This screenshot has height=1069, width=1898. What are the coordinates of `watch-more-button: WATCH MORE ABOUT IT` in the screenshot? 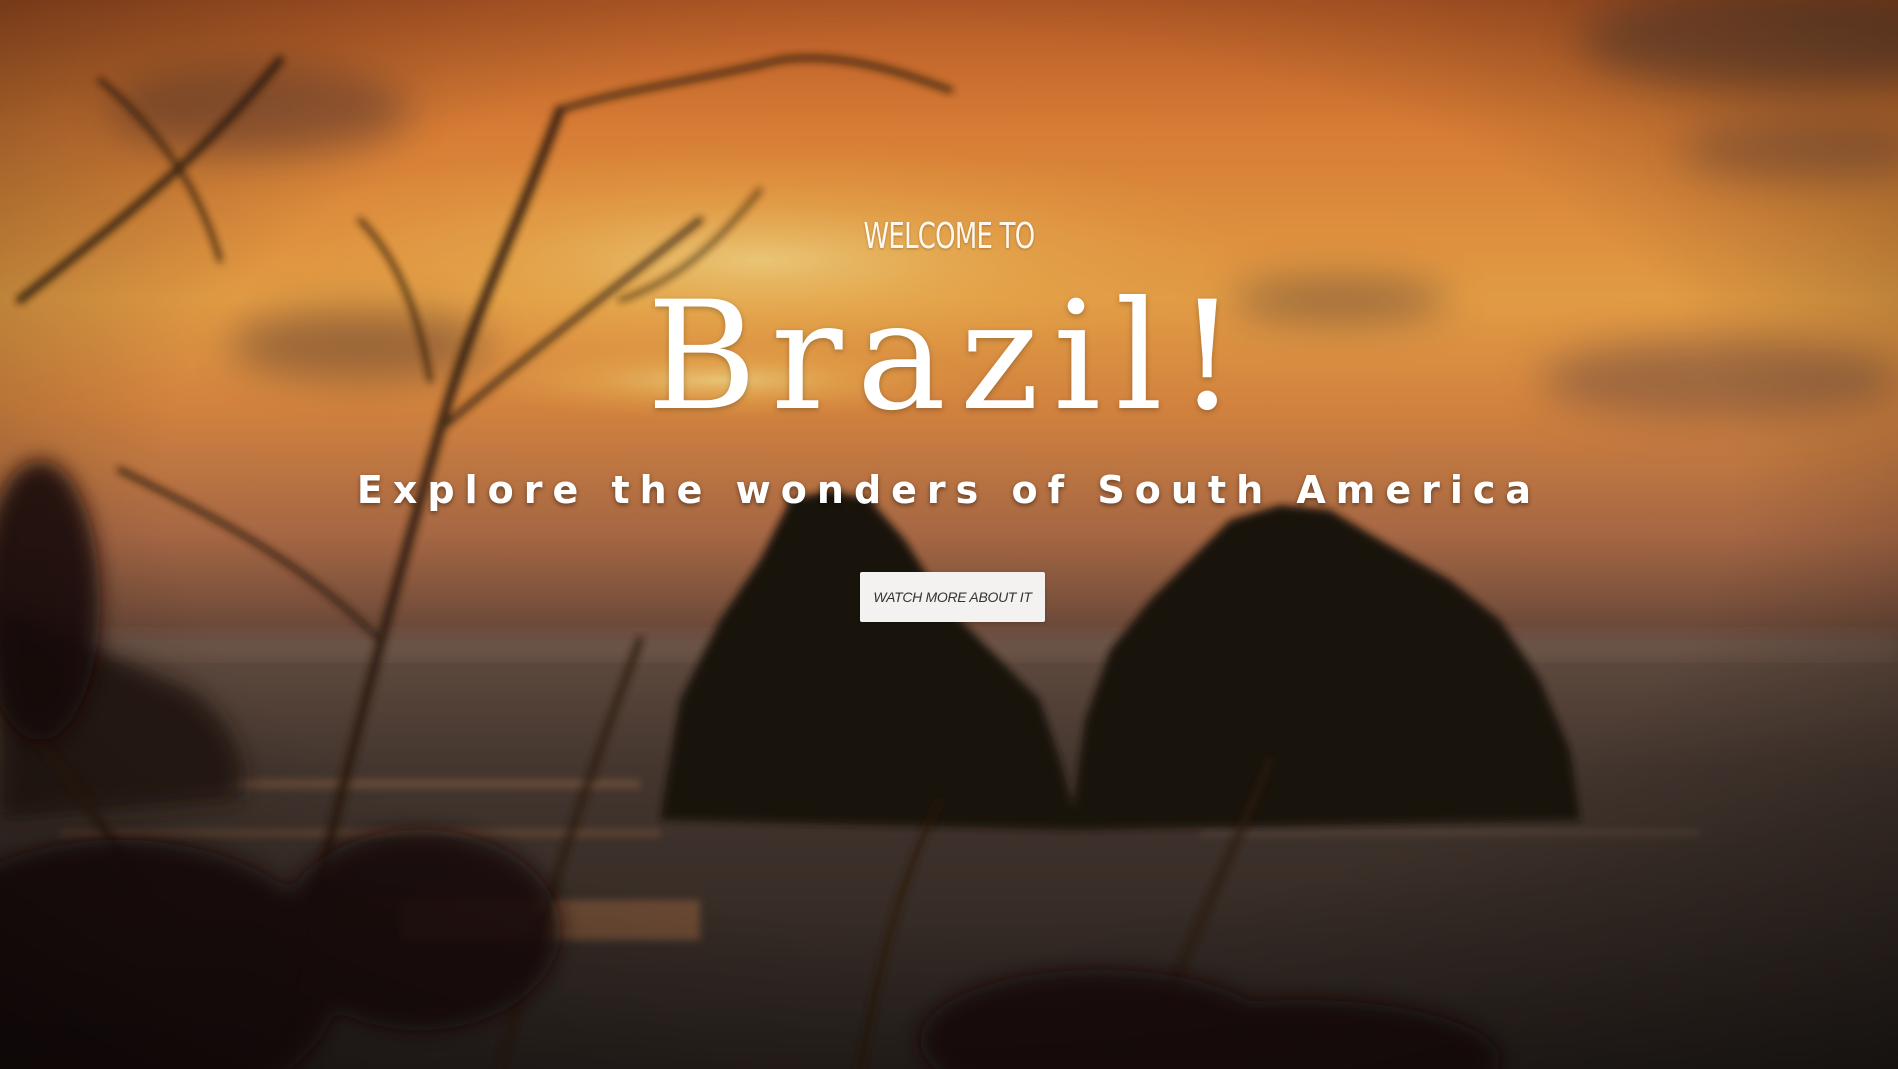 It's located at (952, 597).